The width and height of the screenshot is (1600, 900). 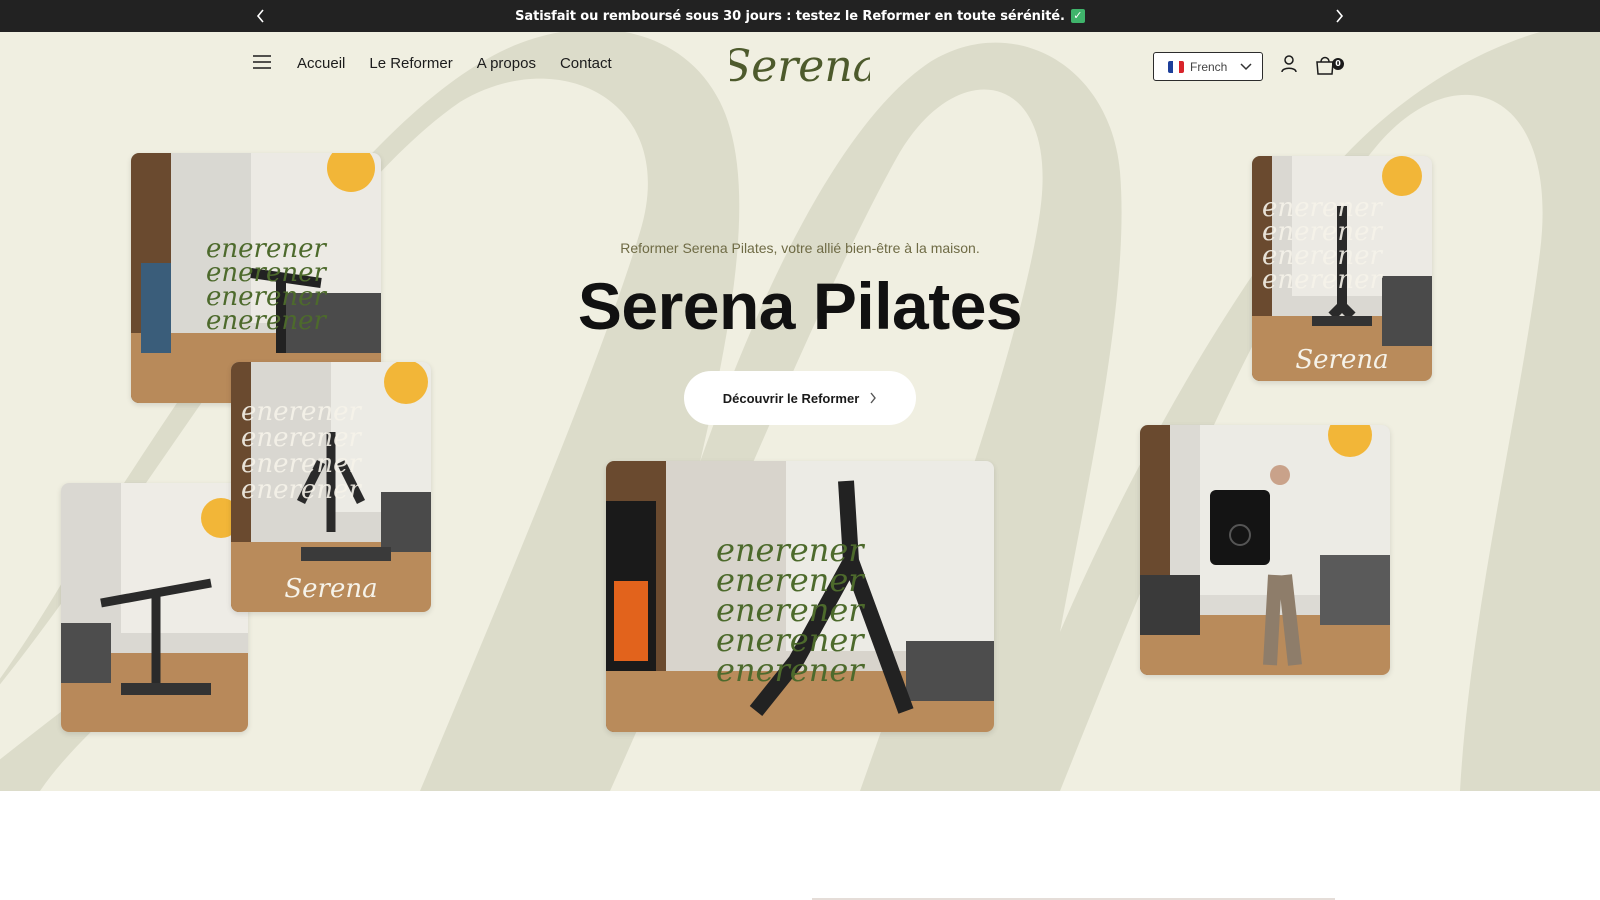 What do you see at coordinates (791, 398) in the screenshot?
I see `cta-label: Découvrir le Reformer` at bounding box center [791, 398].